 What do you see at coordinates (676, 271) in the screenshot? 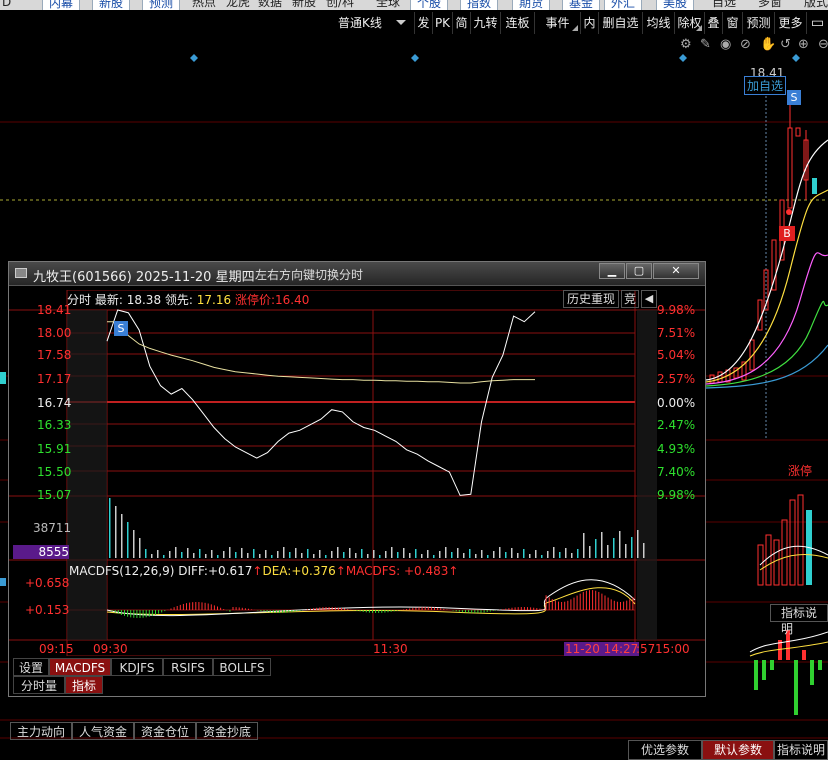
I see `close-button: ✕` at bounding box center [676, 271].